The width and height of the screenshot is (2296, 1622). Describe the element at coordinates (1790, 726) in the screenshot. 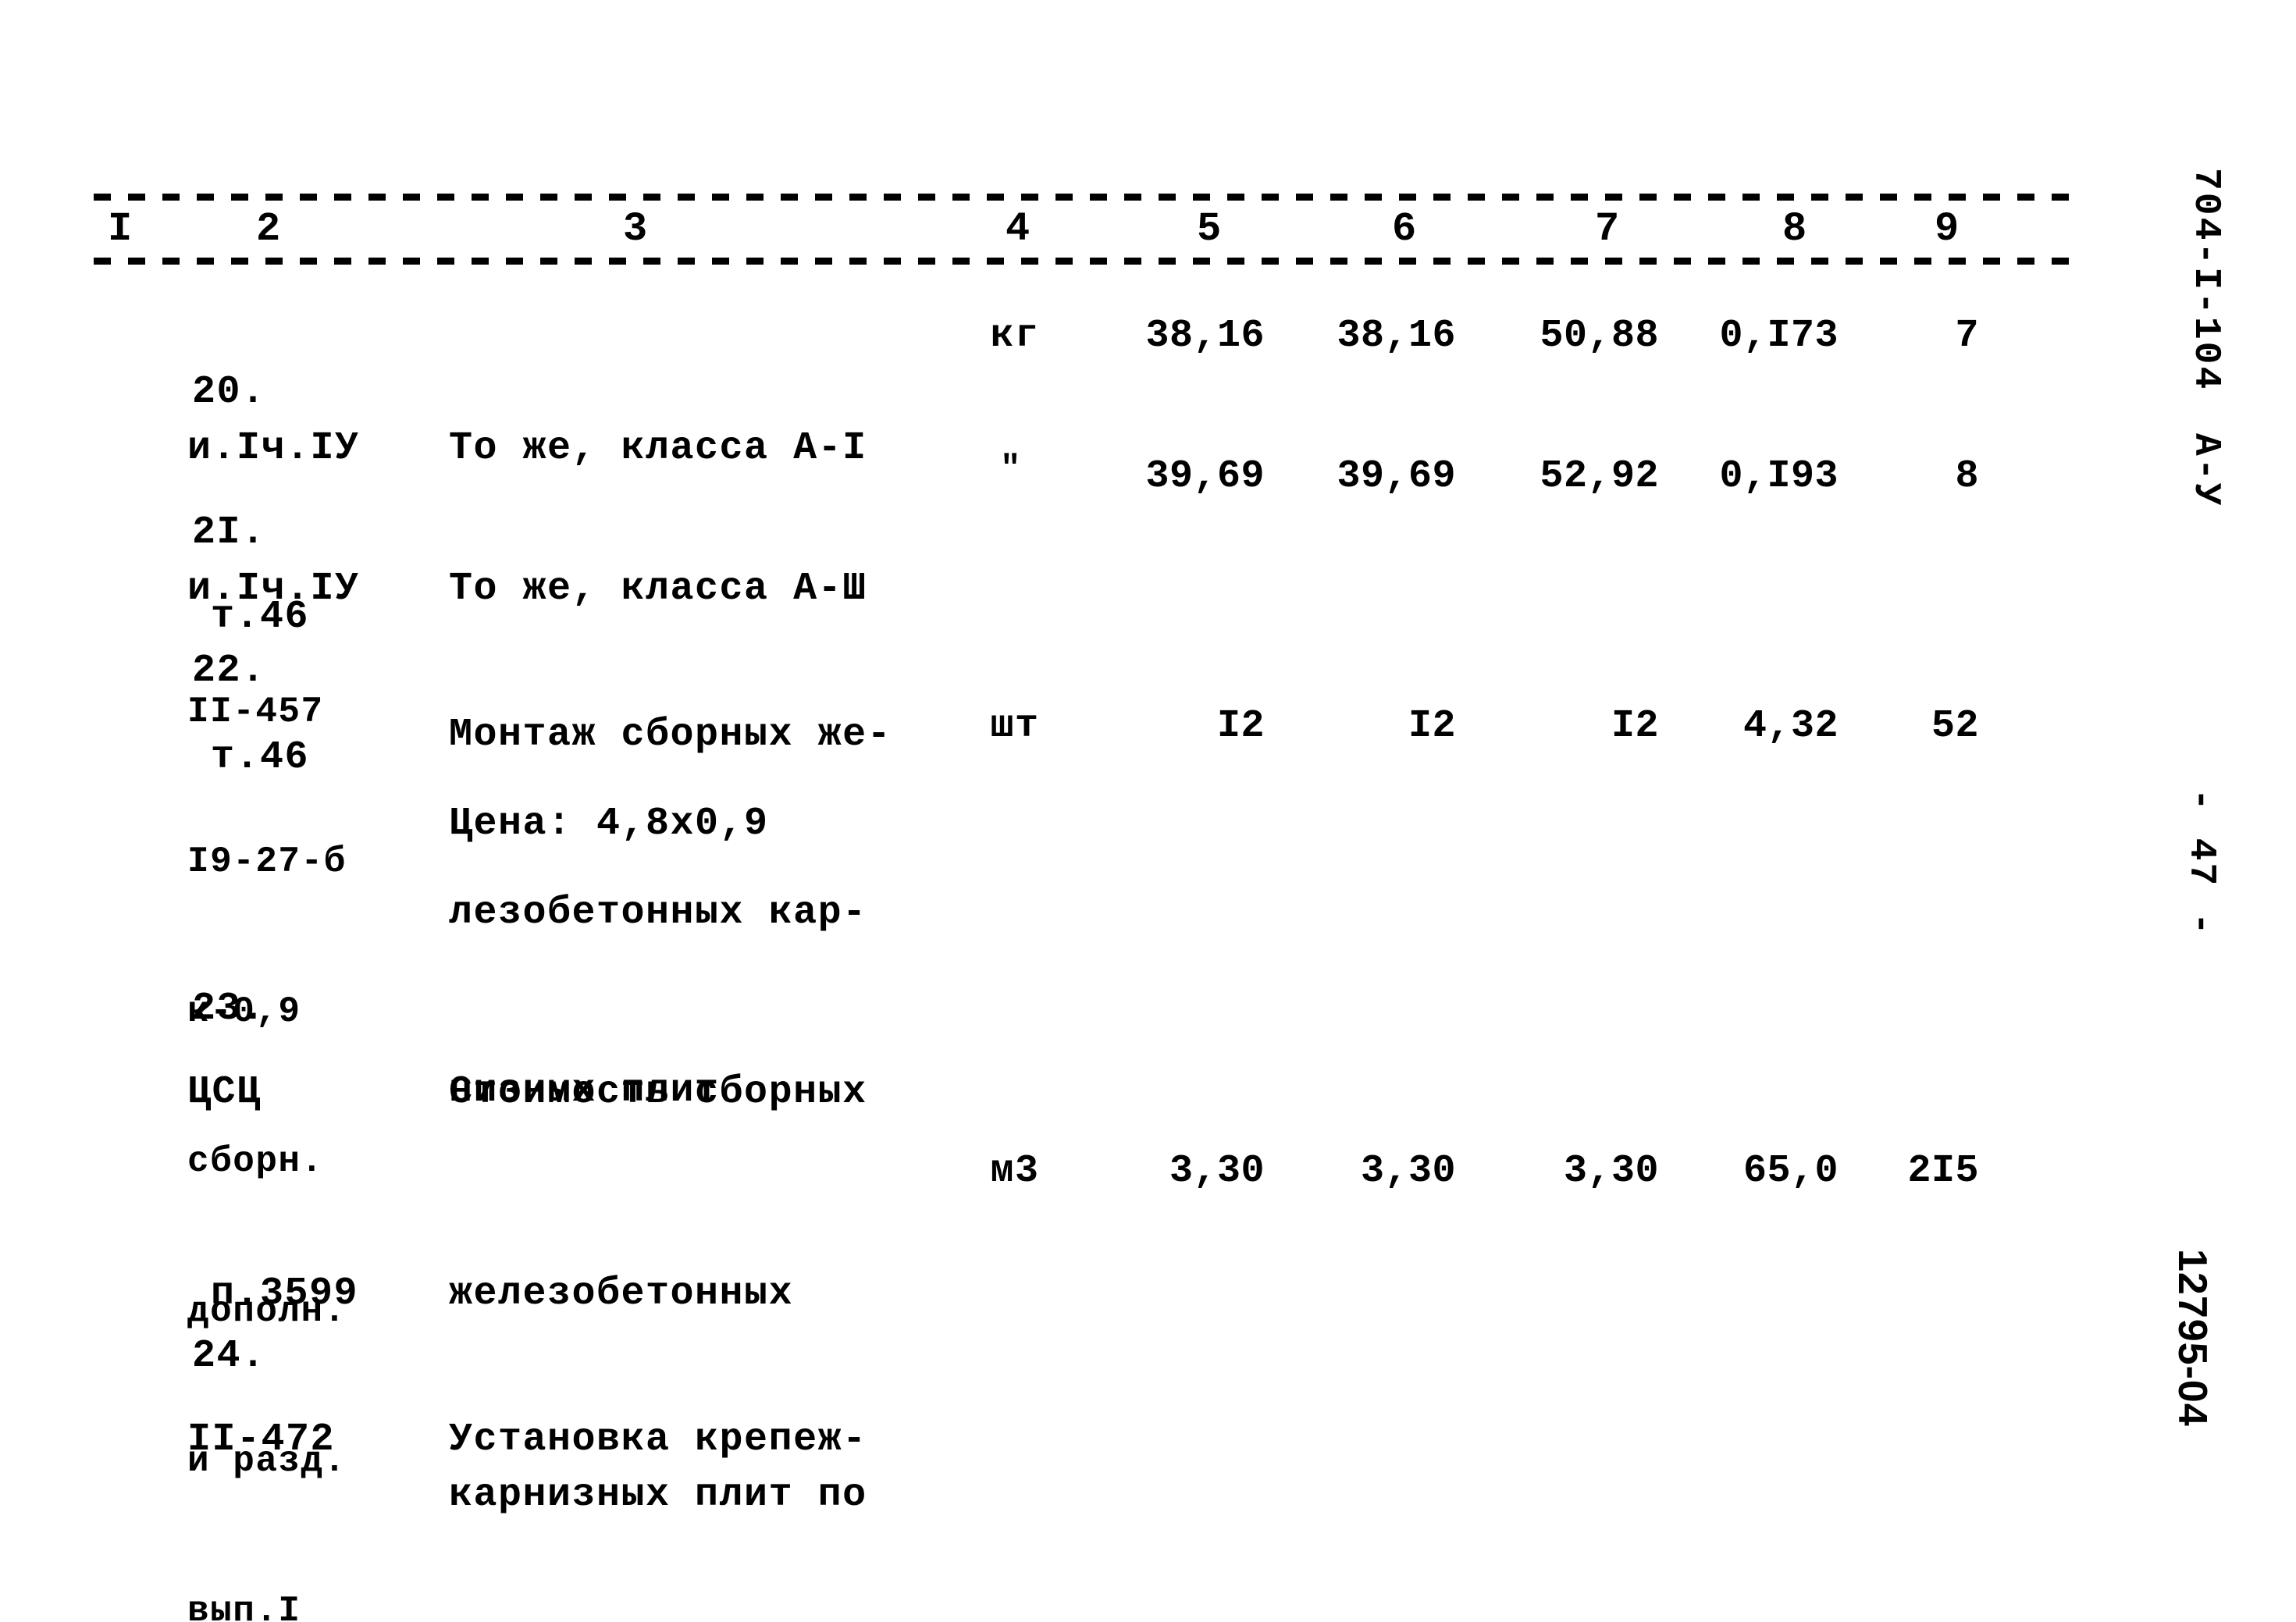

I see `row-value-8: 4,32` at that location.